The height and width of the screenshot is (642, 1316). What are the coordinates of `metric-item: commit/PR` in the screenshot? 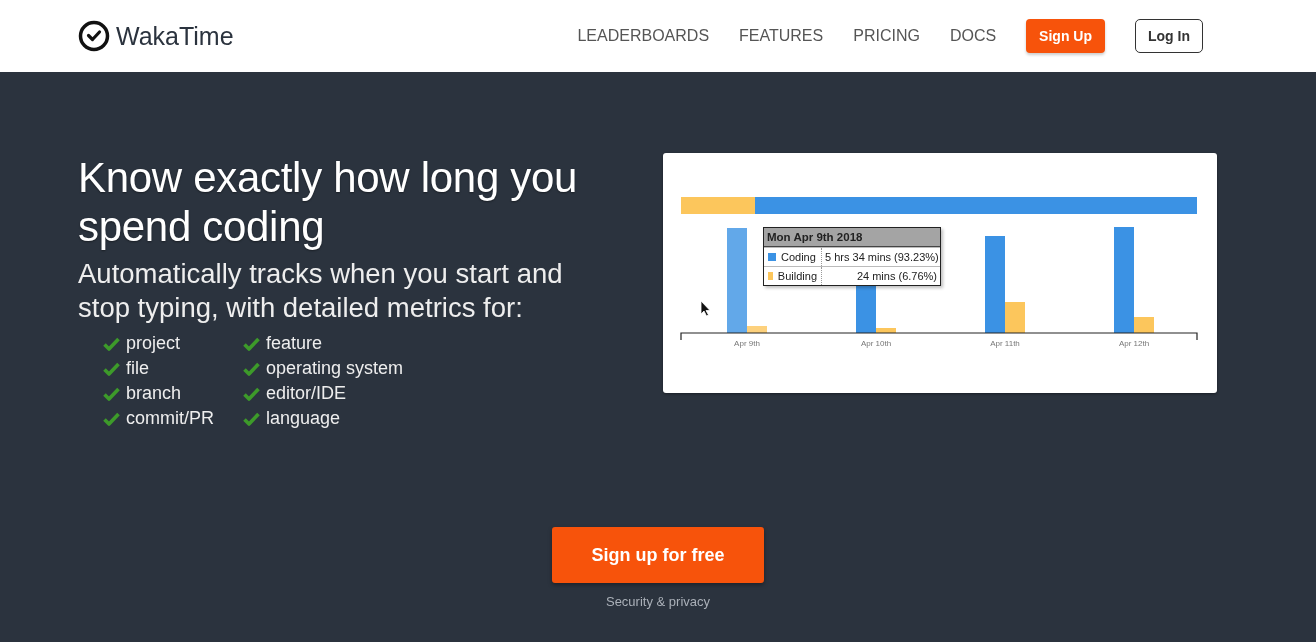 It's located at (170, 418).